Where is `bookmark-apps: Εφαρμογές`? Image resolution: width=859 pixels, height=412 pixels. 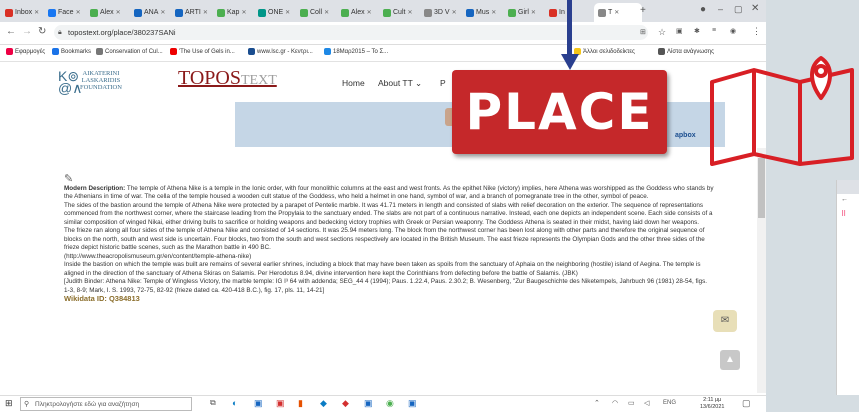 bookmark-apps: Εφαρμογές is located at coordinates (25, 51).